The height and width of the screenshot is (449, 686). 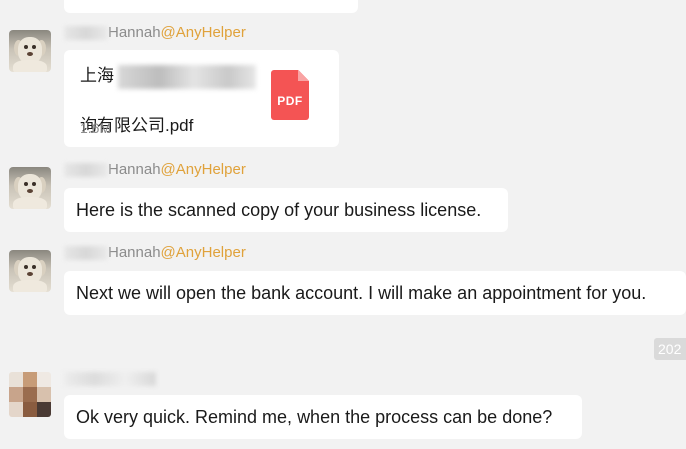 I want to click on pdf-icon-label: PDF, so click(x=290, y=101).